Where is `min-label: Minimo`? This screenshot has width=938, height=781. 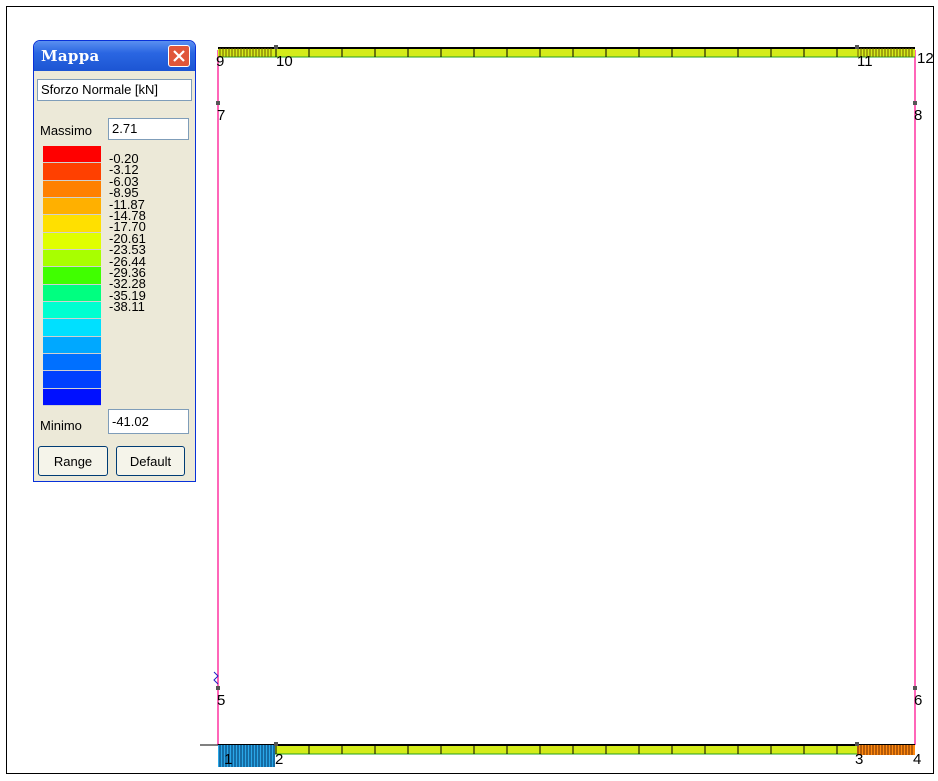
min-label: Minimo is located at coordinates (61, 425).